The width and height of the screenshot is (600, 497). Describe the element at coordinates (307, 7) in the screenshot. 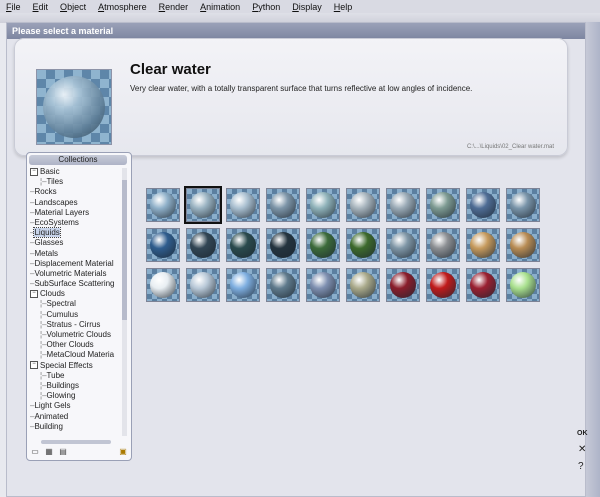

I see `menu-display: Display` at that location.